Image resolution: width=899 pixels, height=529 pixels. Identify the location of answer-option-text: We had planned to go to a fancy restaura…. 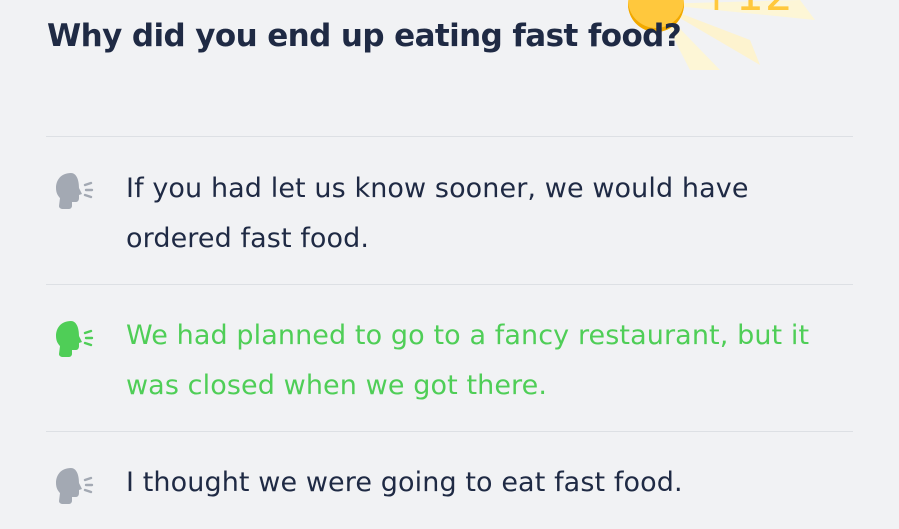
(468, 360).